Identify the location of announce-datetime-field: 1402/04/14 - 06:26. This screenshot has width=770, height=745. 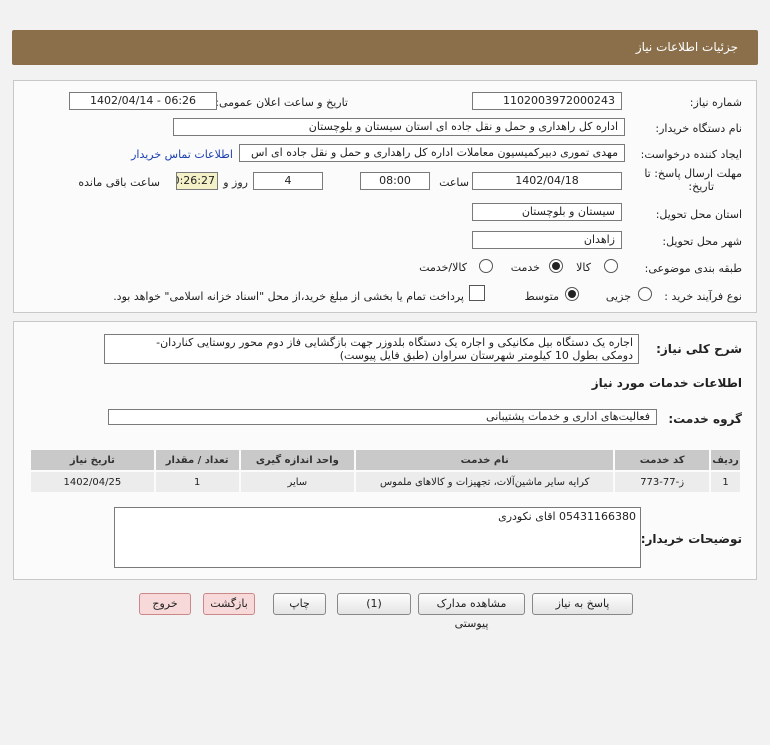
(143, 101).